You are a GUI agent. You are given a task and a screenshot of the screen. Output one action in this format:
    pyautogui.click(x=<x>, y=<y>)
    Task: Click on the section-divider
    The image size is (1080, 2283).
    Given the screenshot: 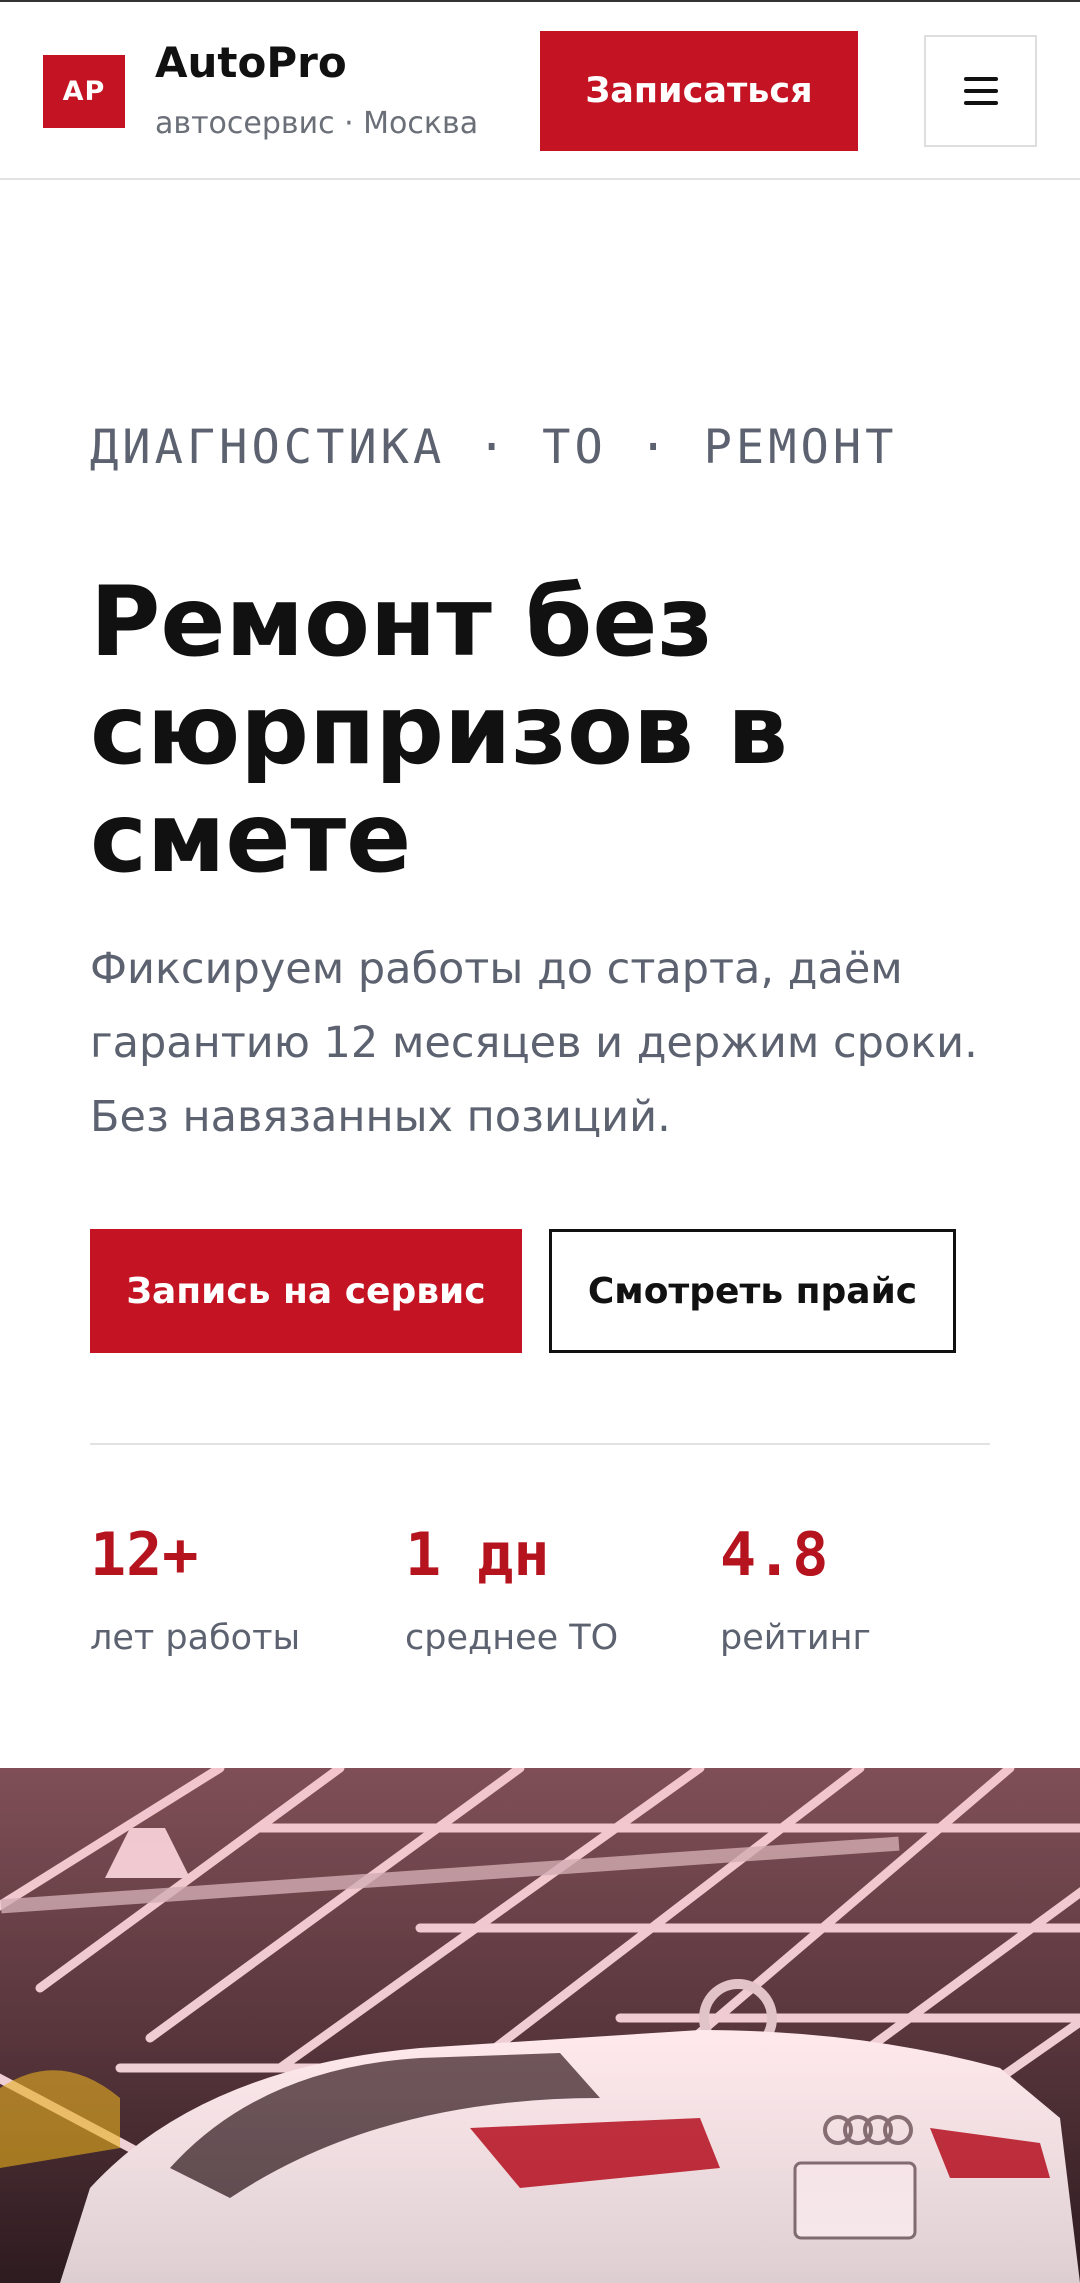 What is the action you would take?
    pyautogui.click(x=540, y=1444)
    